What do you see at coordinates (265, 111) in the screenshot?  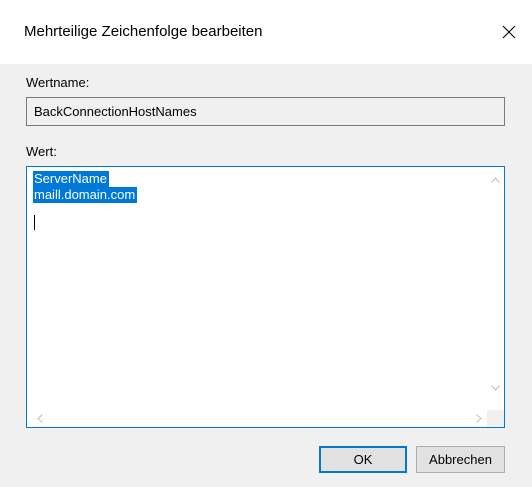 I see `value-name-field: BackConnectionHostNames` at bounding box center [265, 111].